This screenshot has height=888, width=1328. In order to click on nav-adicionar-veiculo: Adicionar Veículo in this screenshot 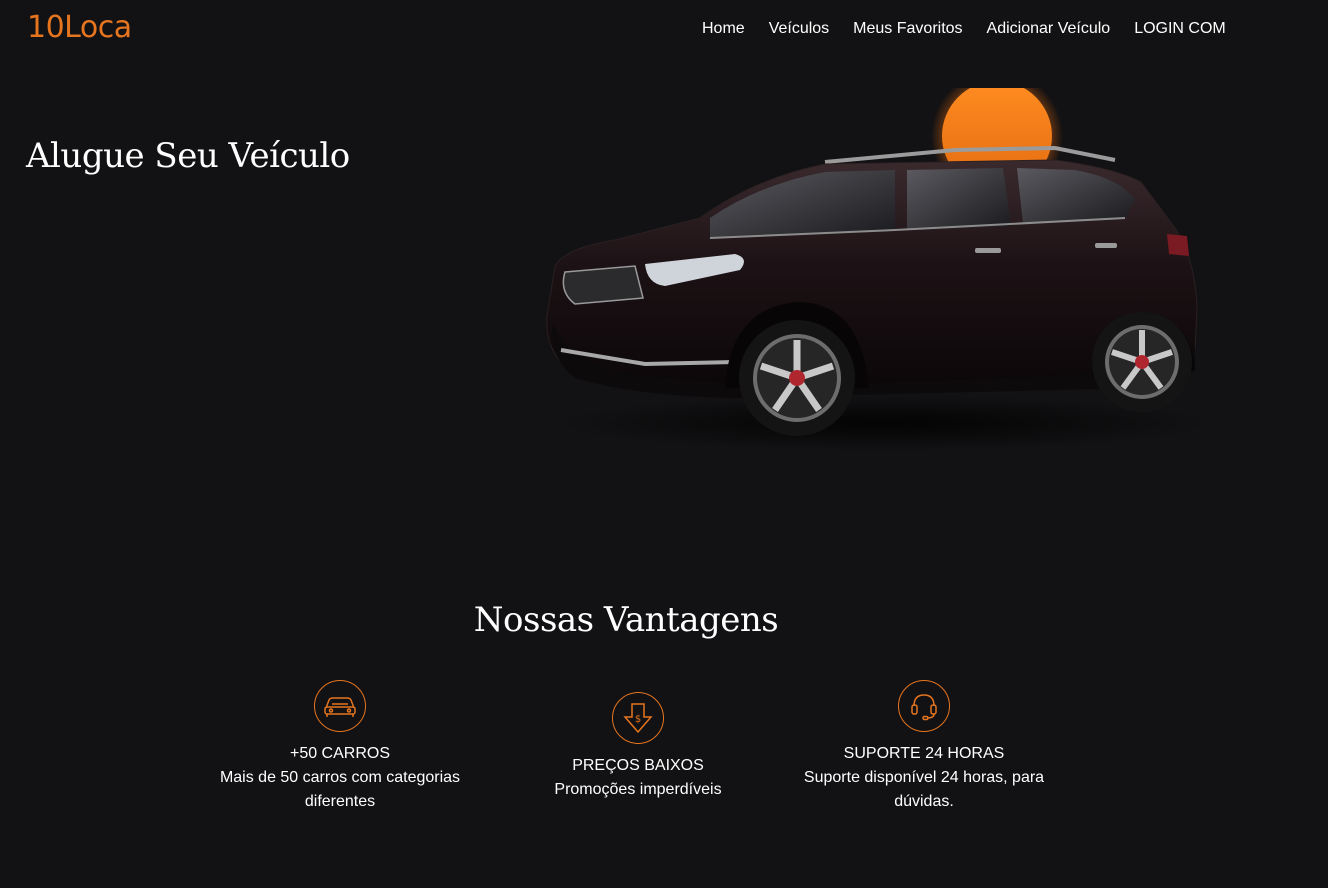, I will do `click(1049, 29)`.